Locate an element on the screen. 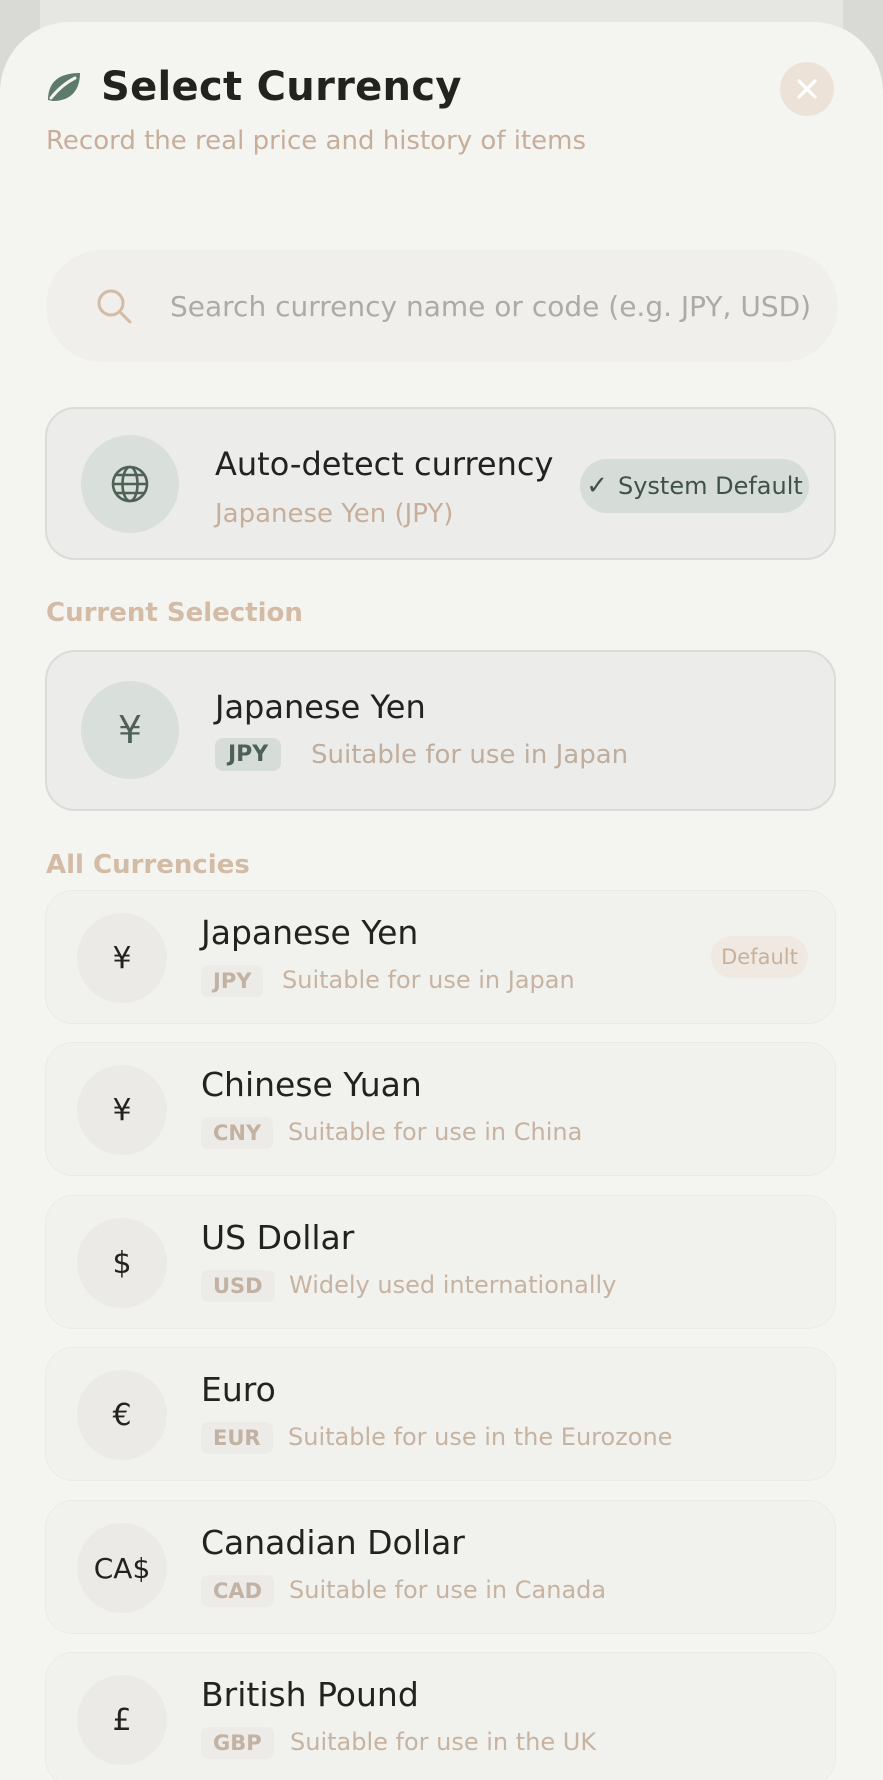 The height and width of the screenshot is (1780, 883). leaf-icon is located at coordinates (64, 87).